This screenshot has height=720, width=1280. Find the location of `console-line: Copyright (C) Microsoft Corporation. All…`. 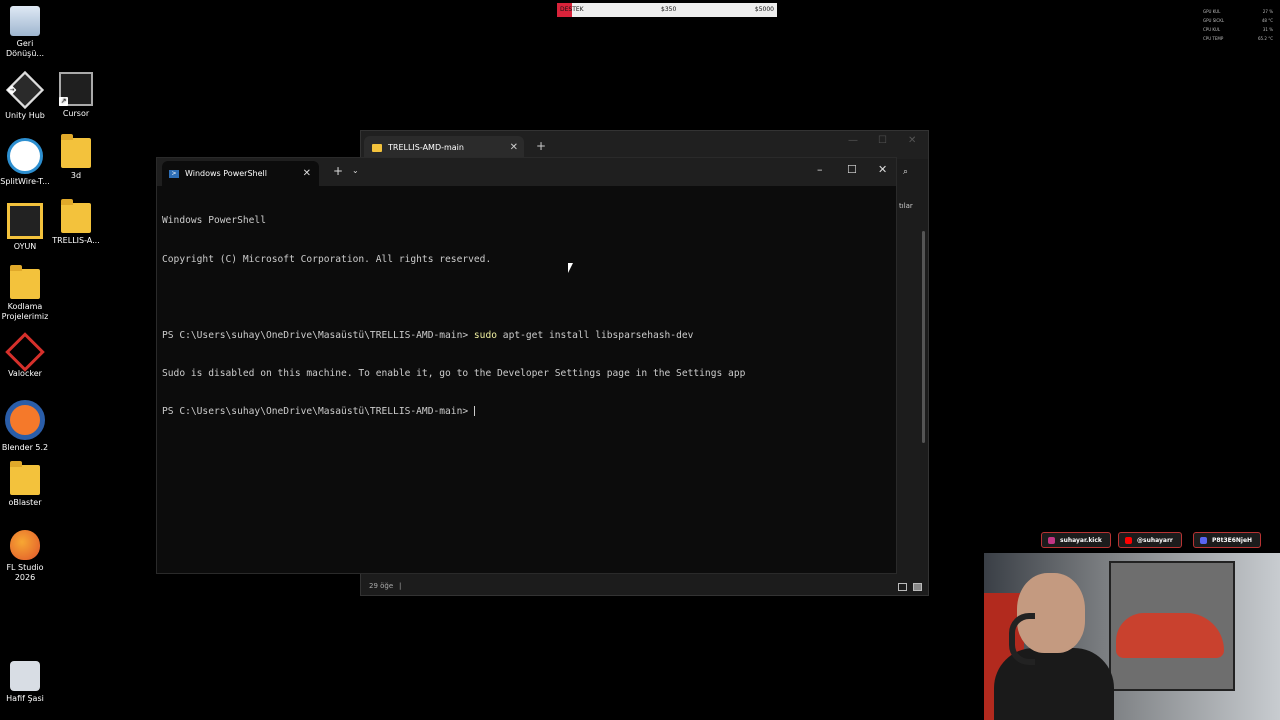

console-line: Copyright (C) Microsoft Corporation. All… is located at coordinates (327, 259).